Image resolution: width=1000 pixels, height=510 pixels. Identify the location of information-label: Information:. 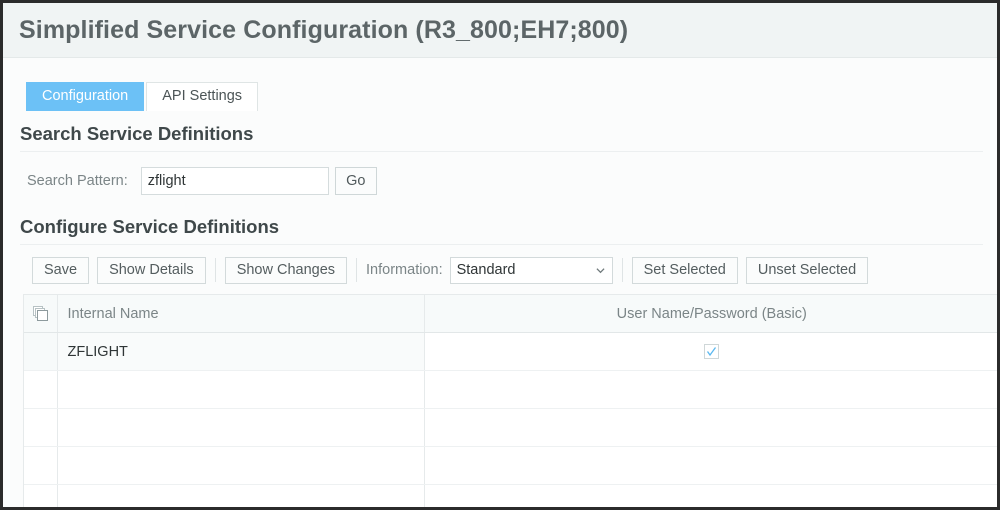
(404, 270).